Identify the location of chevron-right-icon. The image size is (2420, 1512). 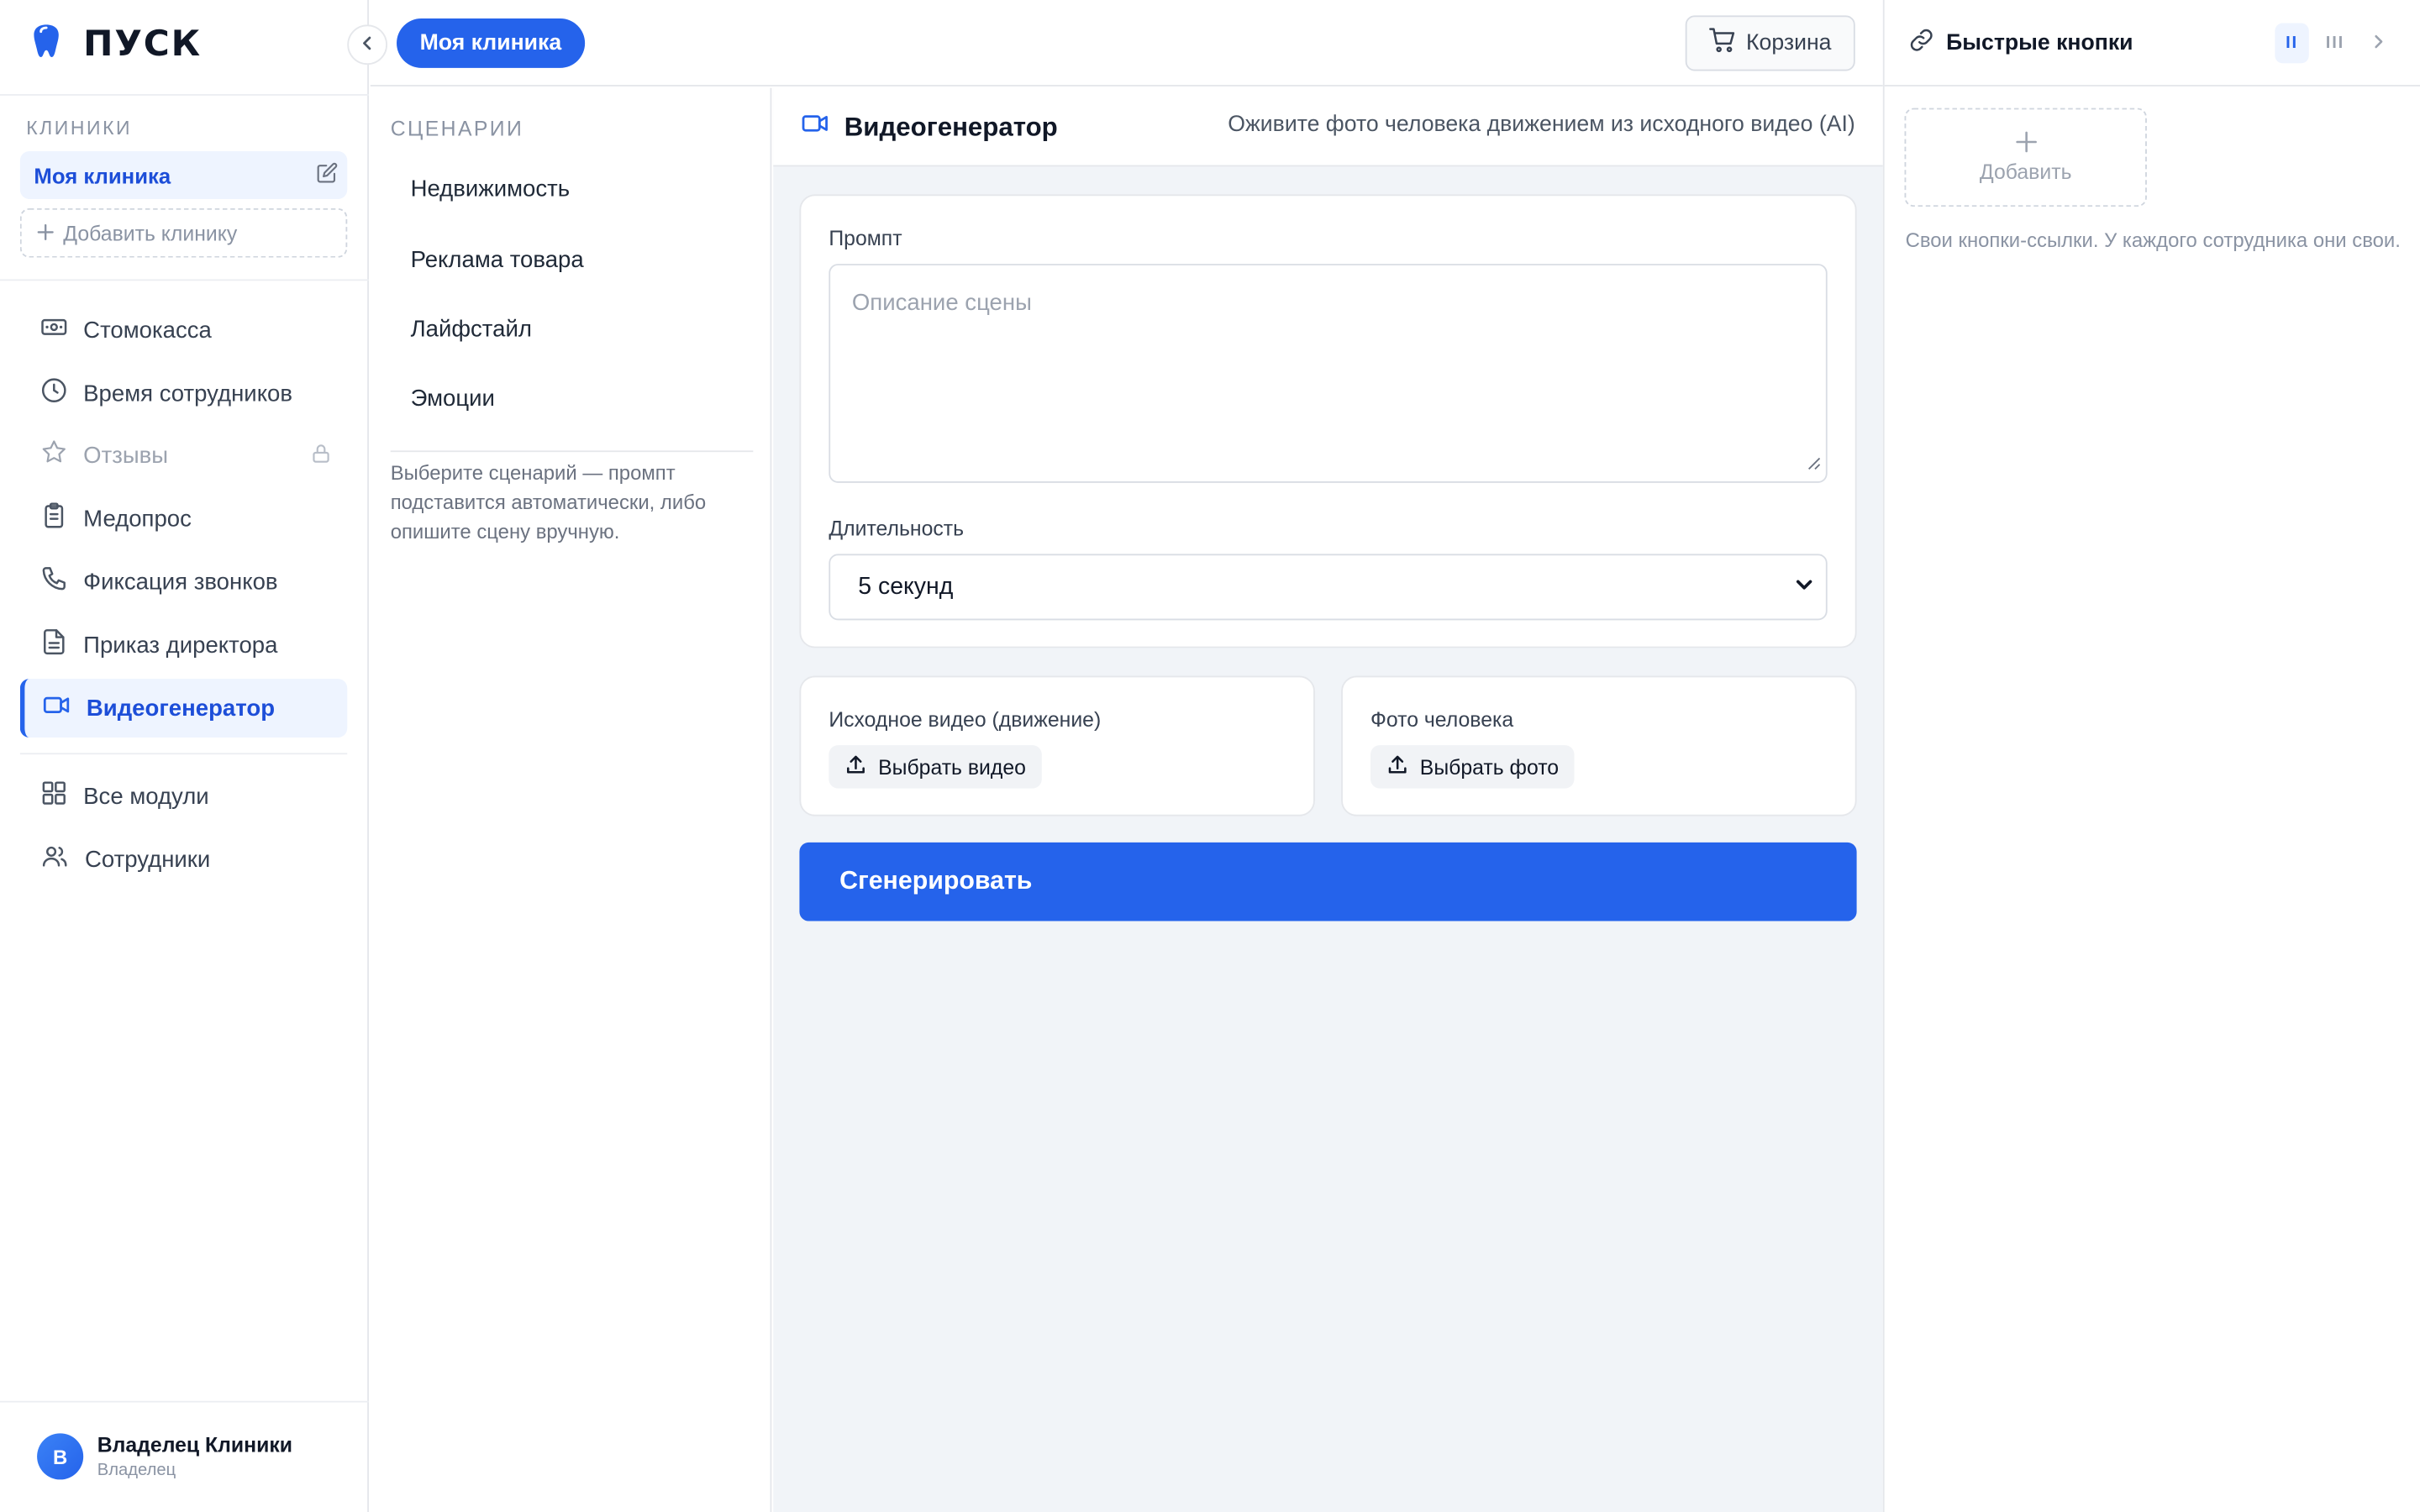
(2378, 43).